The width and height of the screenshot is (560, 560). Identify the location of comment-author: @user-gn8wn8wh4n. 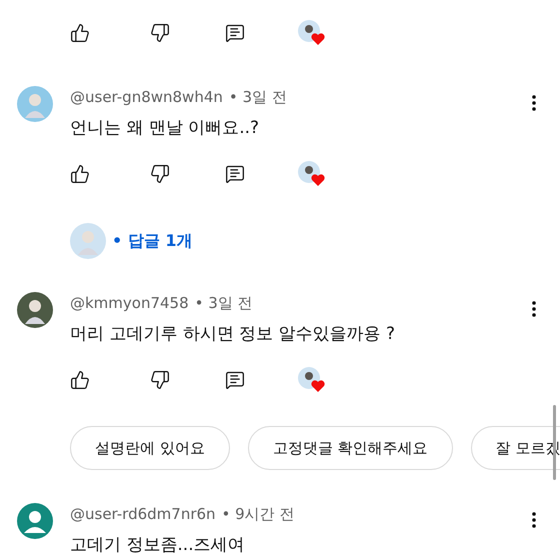
(146, 97).